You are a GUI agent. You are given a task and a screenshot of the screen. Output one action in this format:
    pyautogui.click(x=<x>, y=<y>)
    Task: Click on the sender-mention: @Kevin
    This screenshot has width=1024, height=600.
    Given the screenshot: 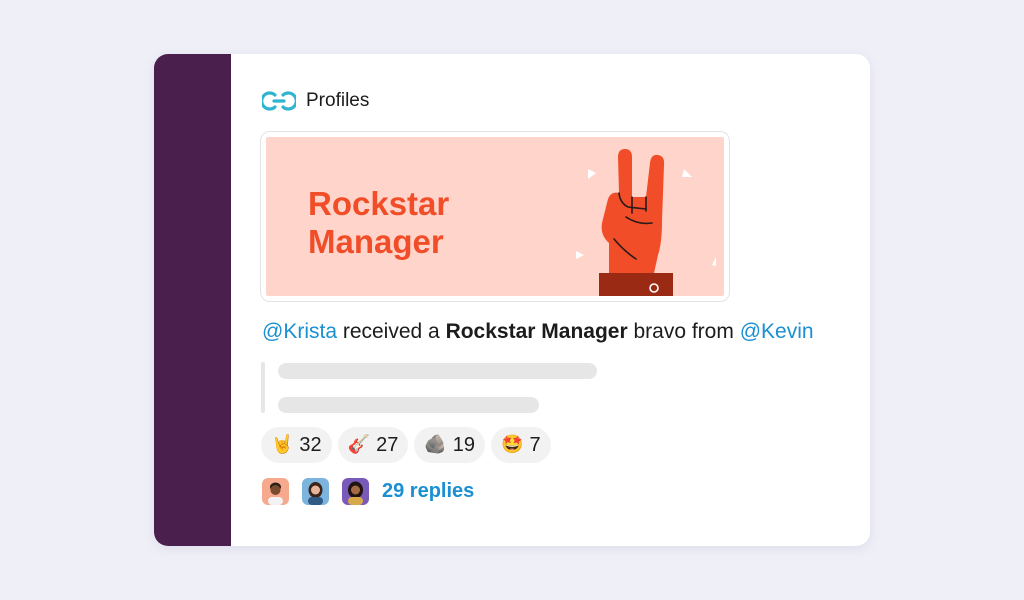 What is the action you would take?
    pyautogui.click(x=777, y=331)
    